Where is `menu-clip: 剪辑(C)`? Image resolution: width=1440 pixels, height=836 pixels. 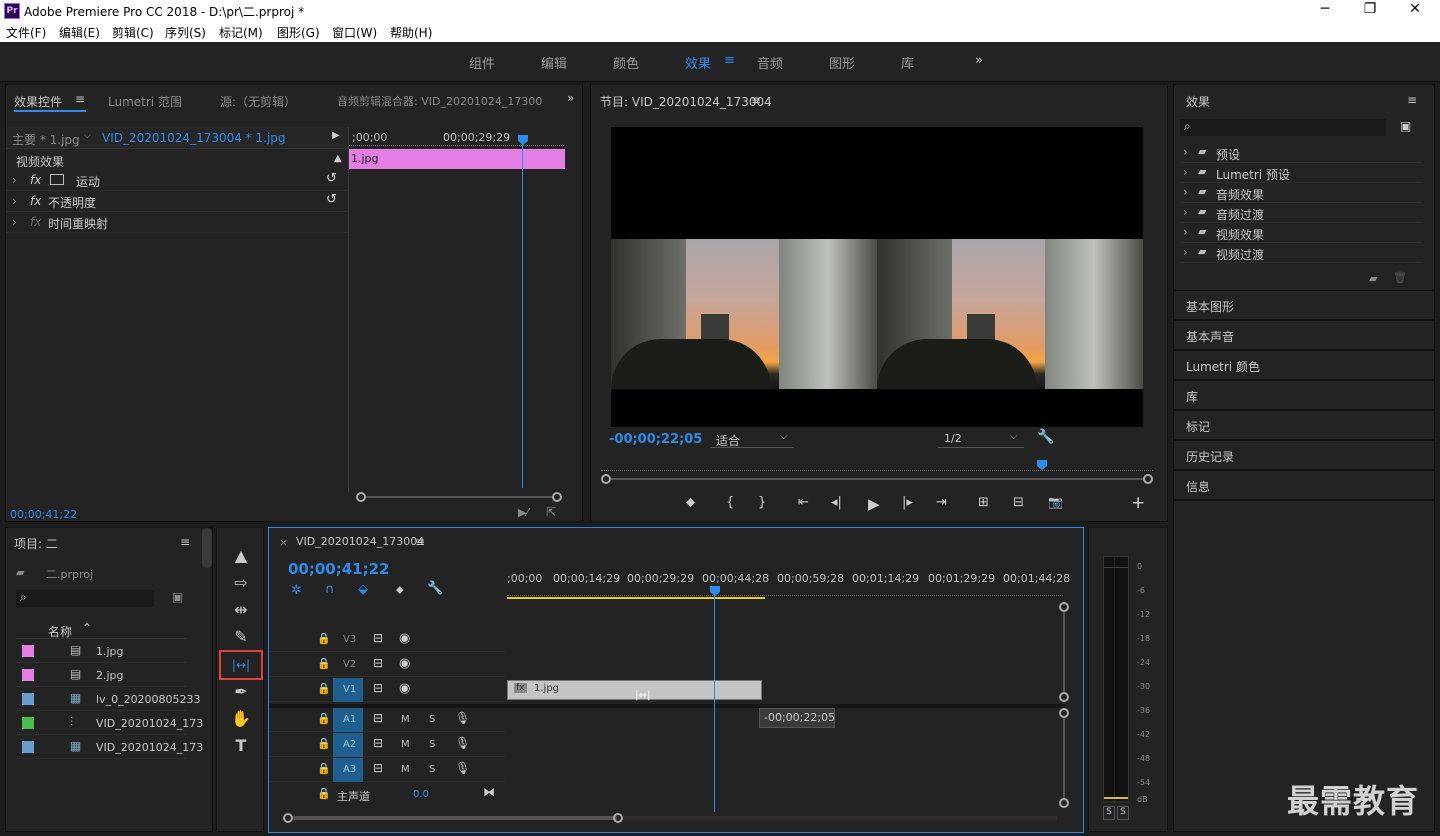
menu-clip: 剪辑(C) is located at coordinates (133, 32).